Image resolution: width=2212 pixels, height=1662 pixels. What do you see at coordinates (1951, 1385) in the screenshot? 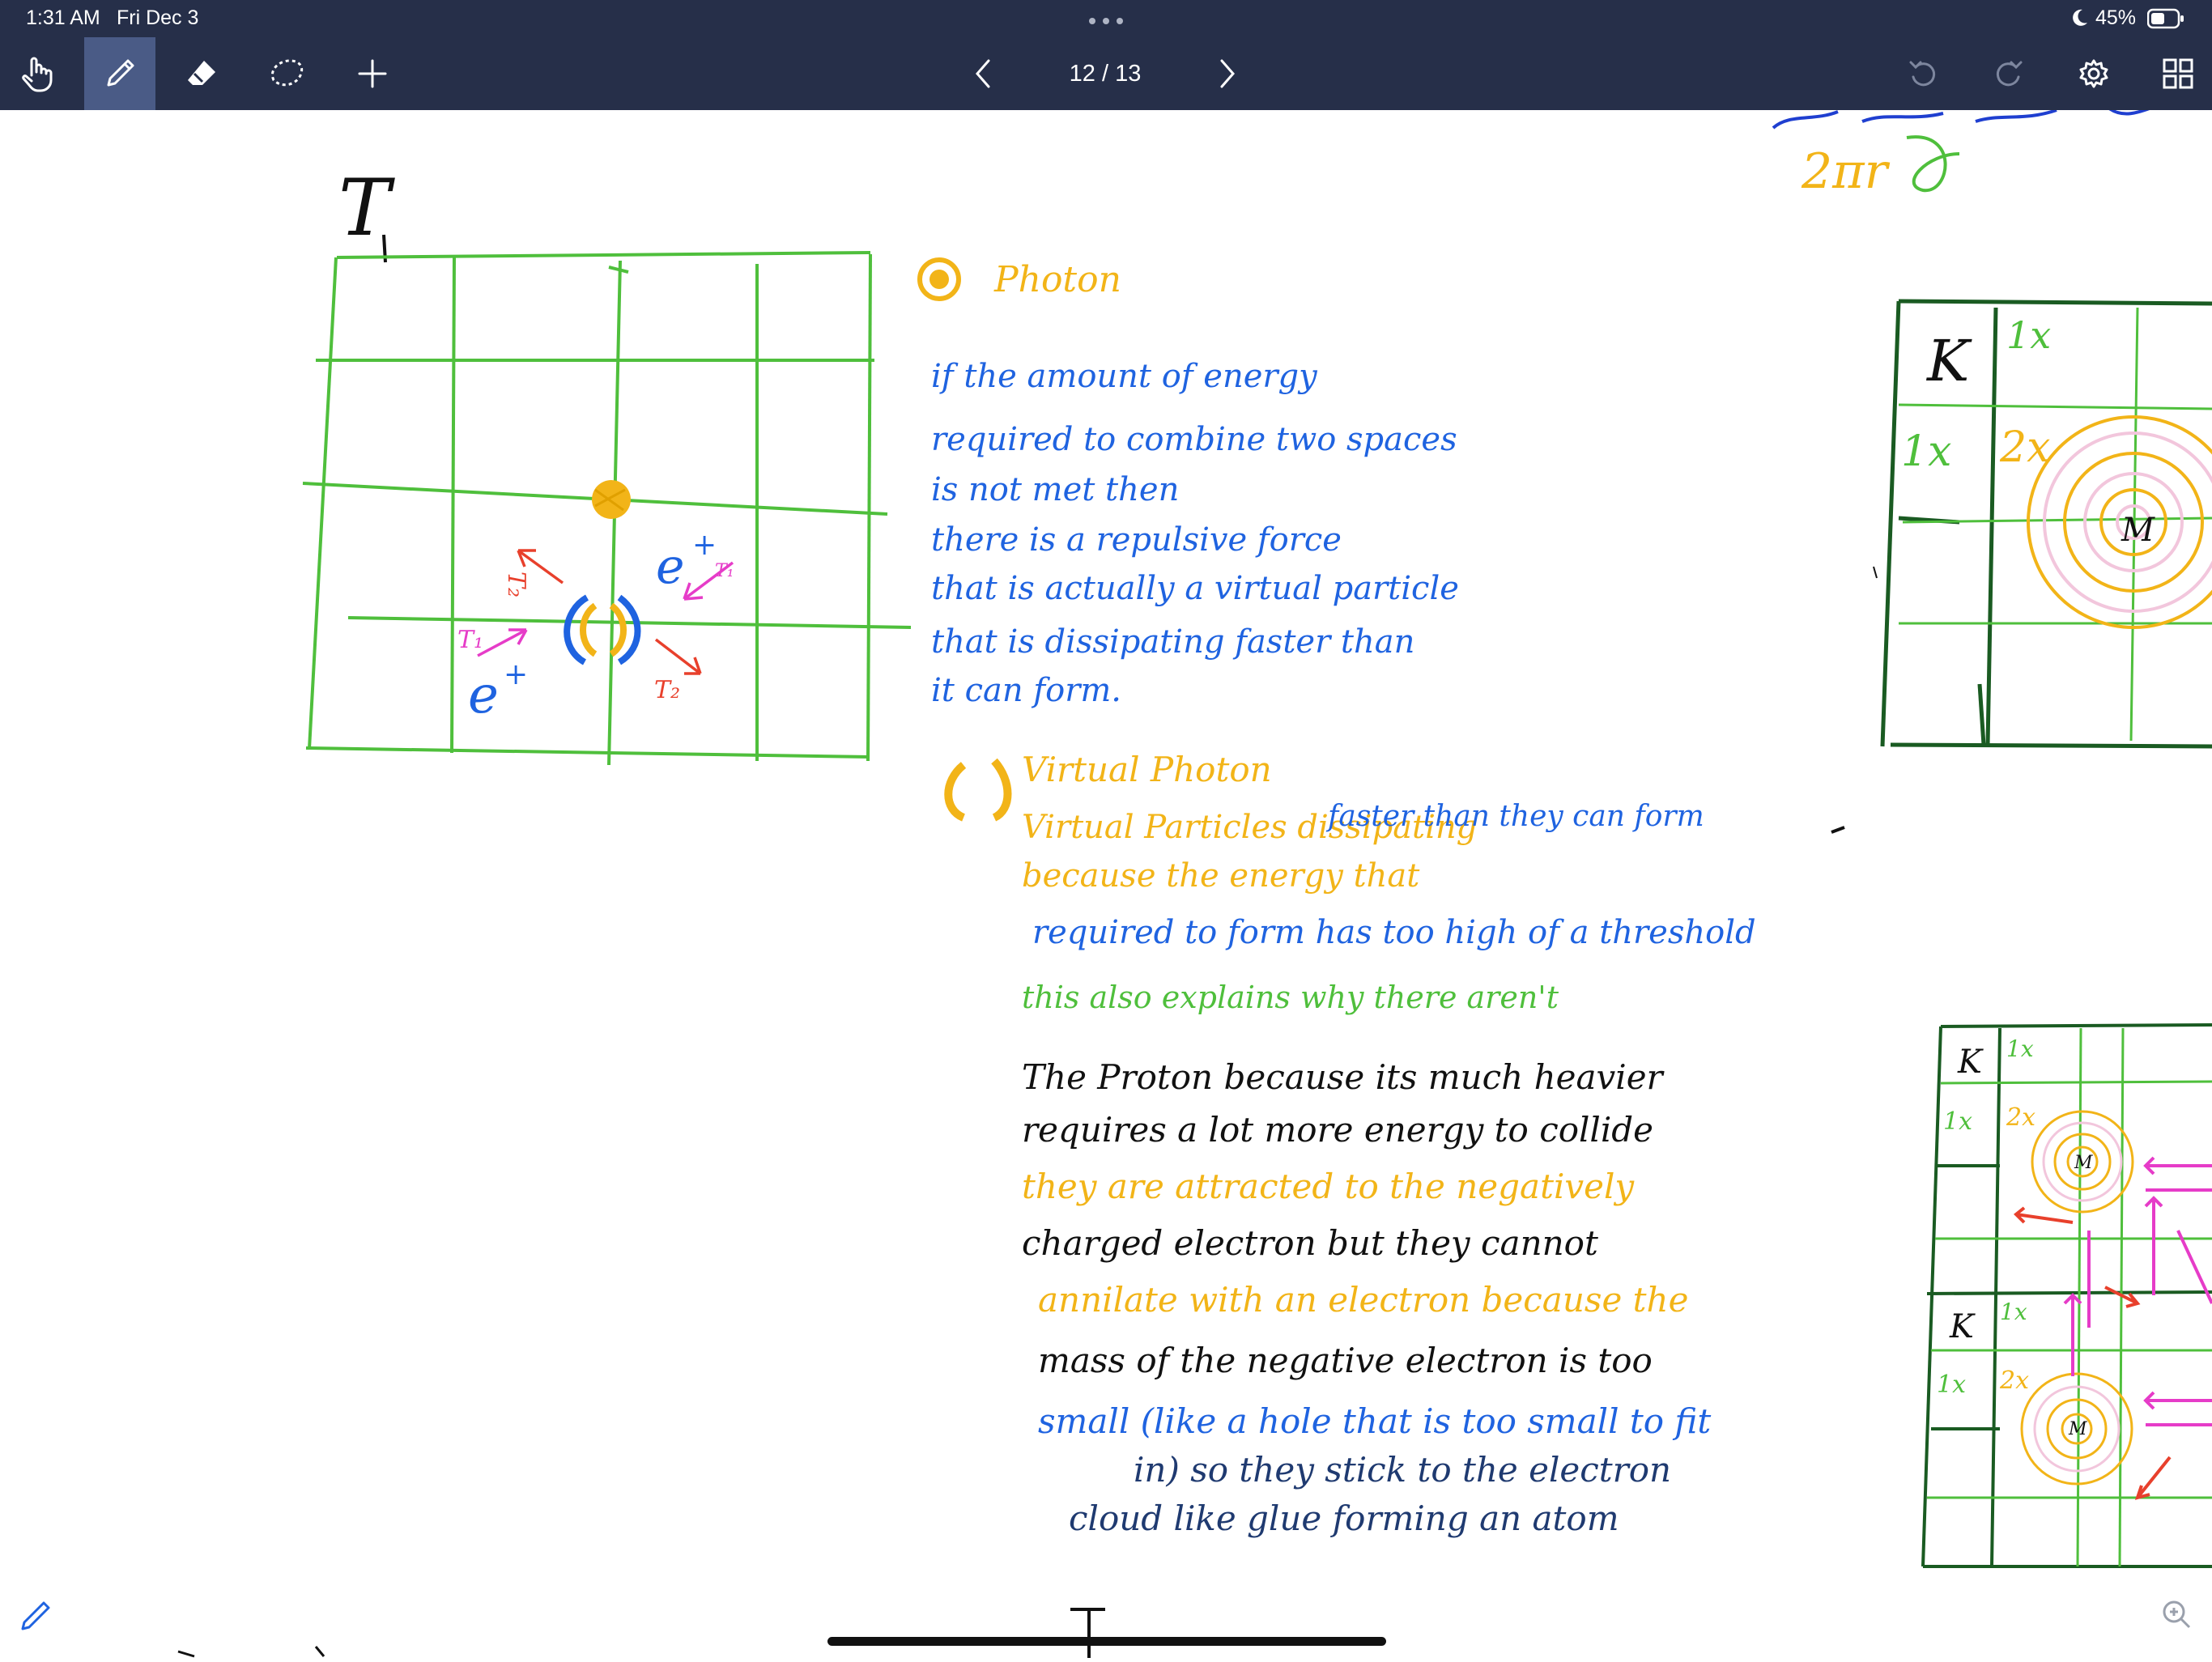
I see `bottom-grid-bottom-1x-left: 1x` at bounding box center [1951, 1385].